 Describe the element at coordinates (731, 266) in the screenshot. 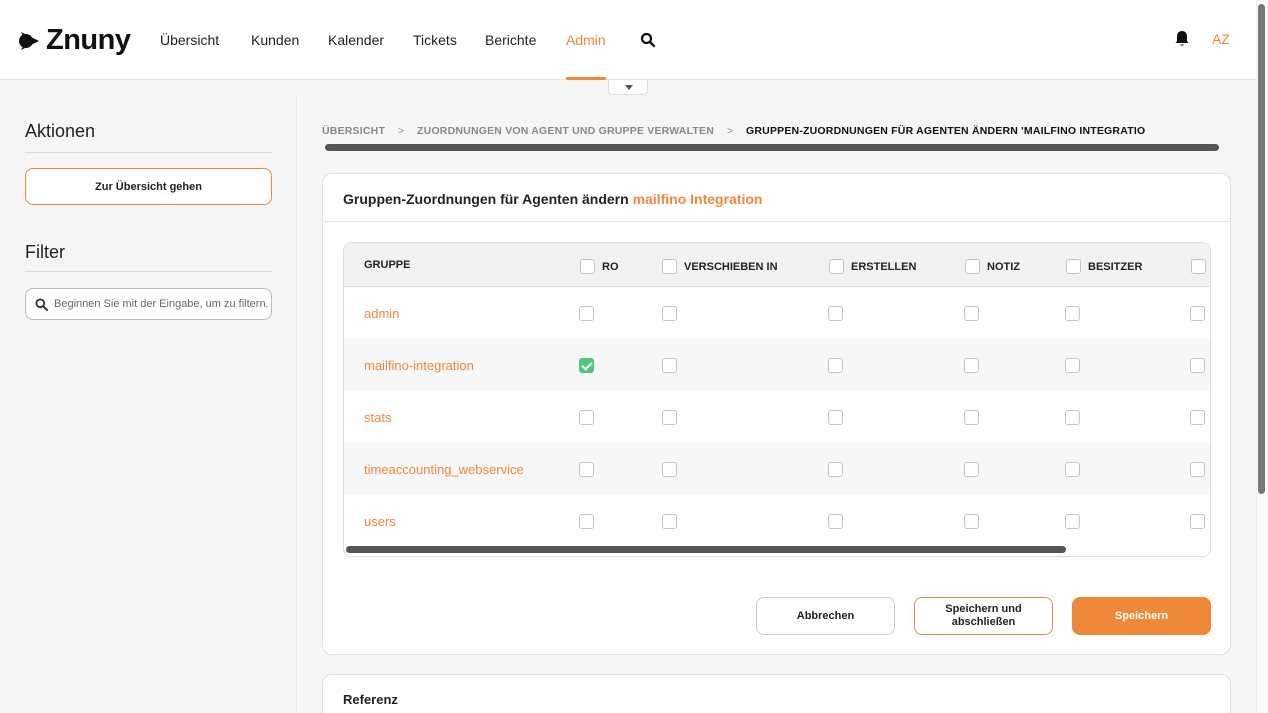

I see `column-label: VERSCHIEBEN IN` at that location.